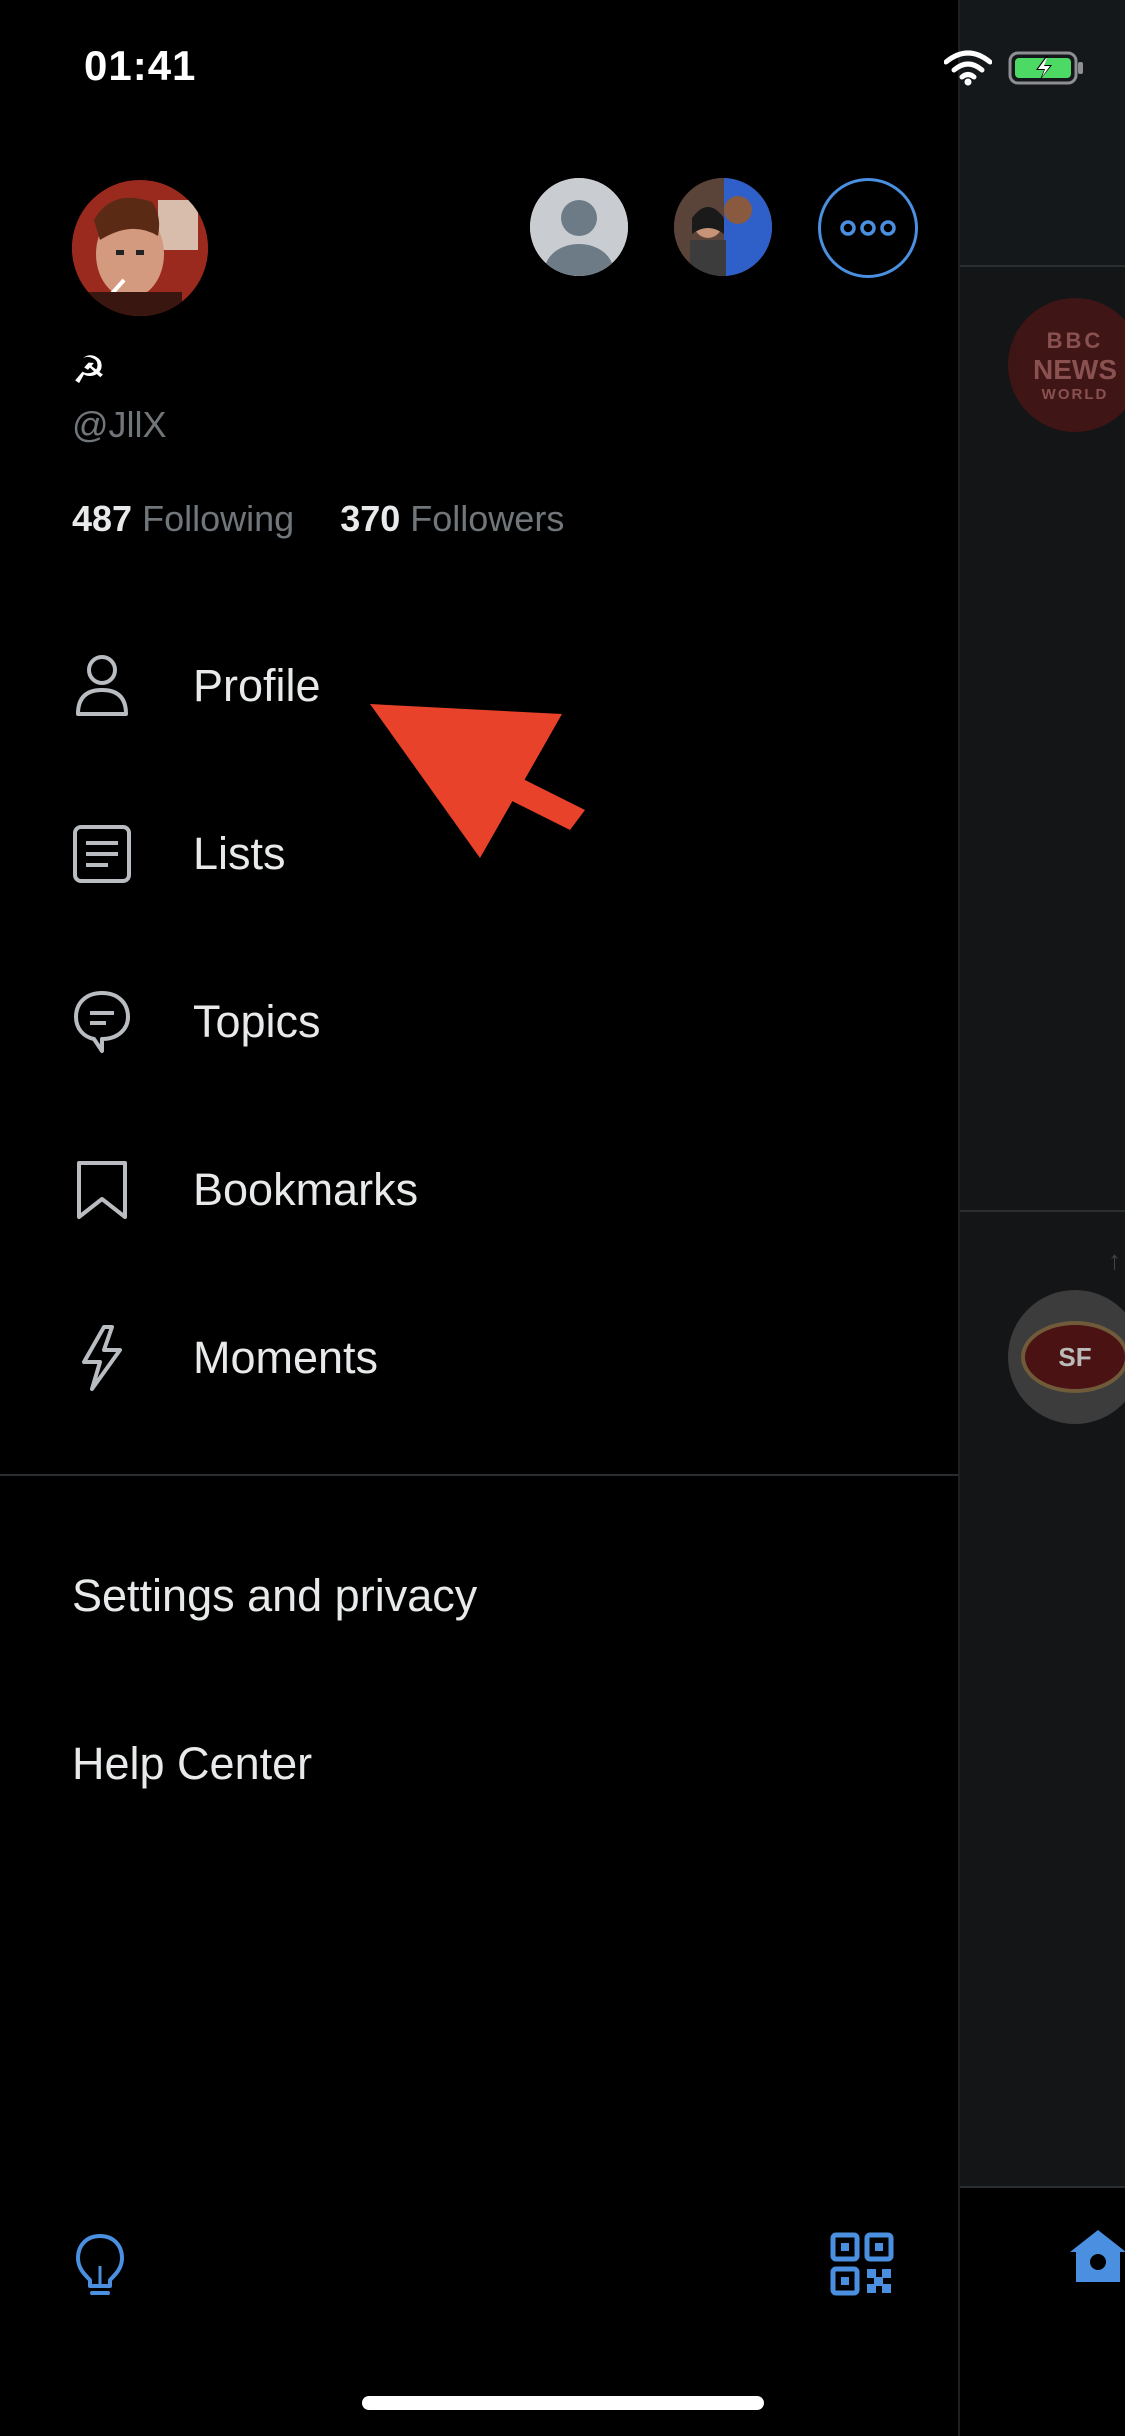 Image resolution: width=1125 pixels, height=2436 pixels. I want to click on followers-count: 370, so click(370, 518).